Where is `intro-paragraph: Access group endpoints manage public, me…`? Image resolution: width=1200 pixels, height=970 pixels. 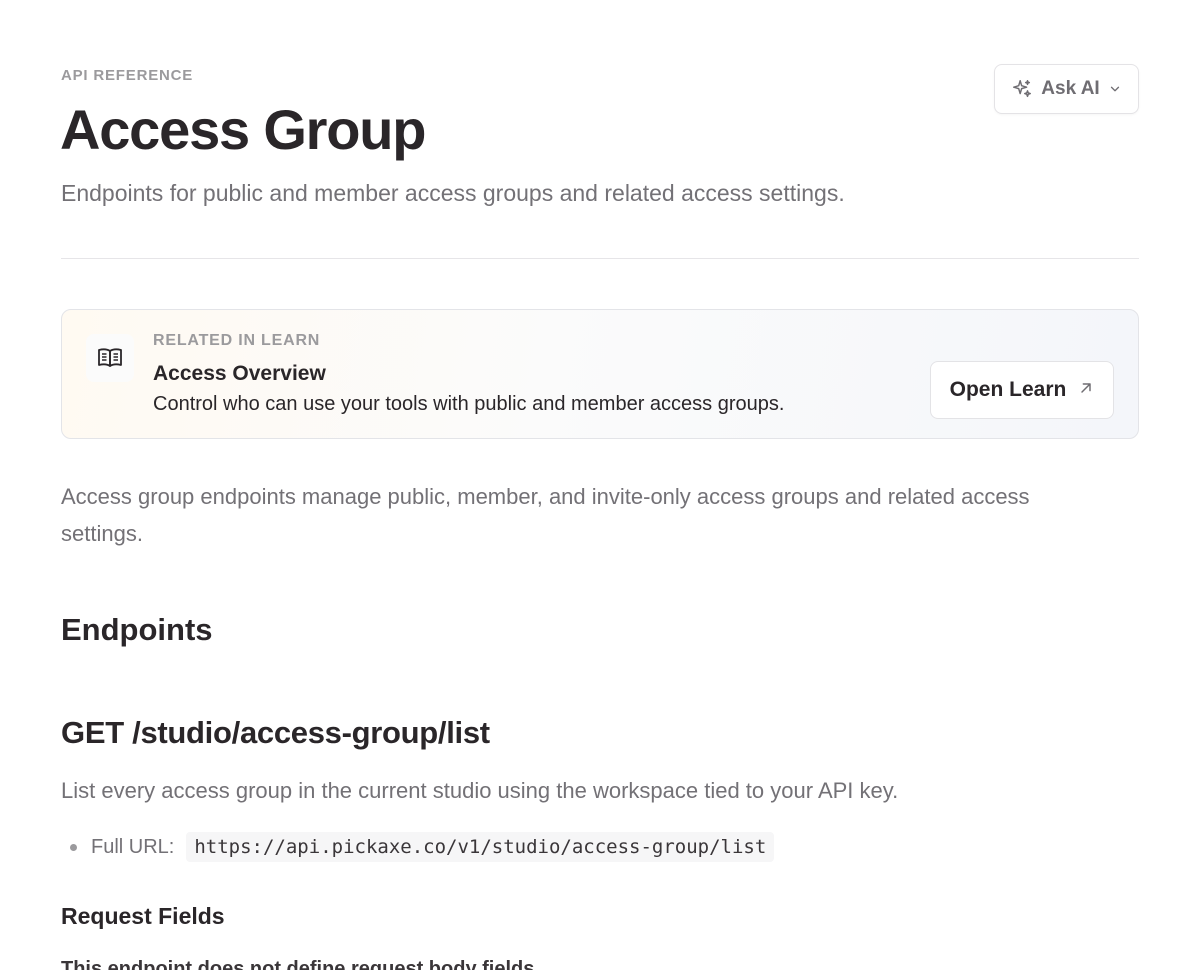
intro-paragraph: Access group endpoints manage public, me… is located at coordinates (545, 515).